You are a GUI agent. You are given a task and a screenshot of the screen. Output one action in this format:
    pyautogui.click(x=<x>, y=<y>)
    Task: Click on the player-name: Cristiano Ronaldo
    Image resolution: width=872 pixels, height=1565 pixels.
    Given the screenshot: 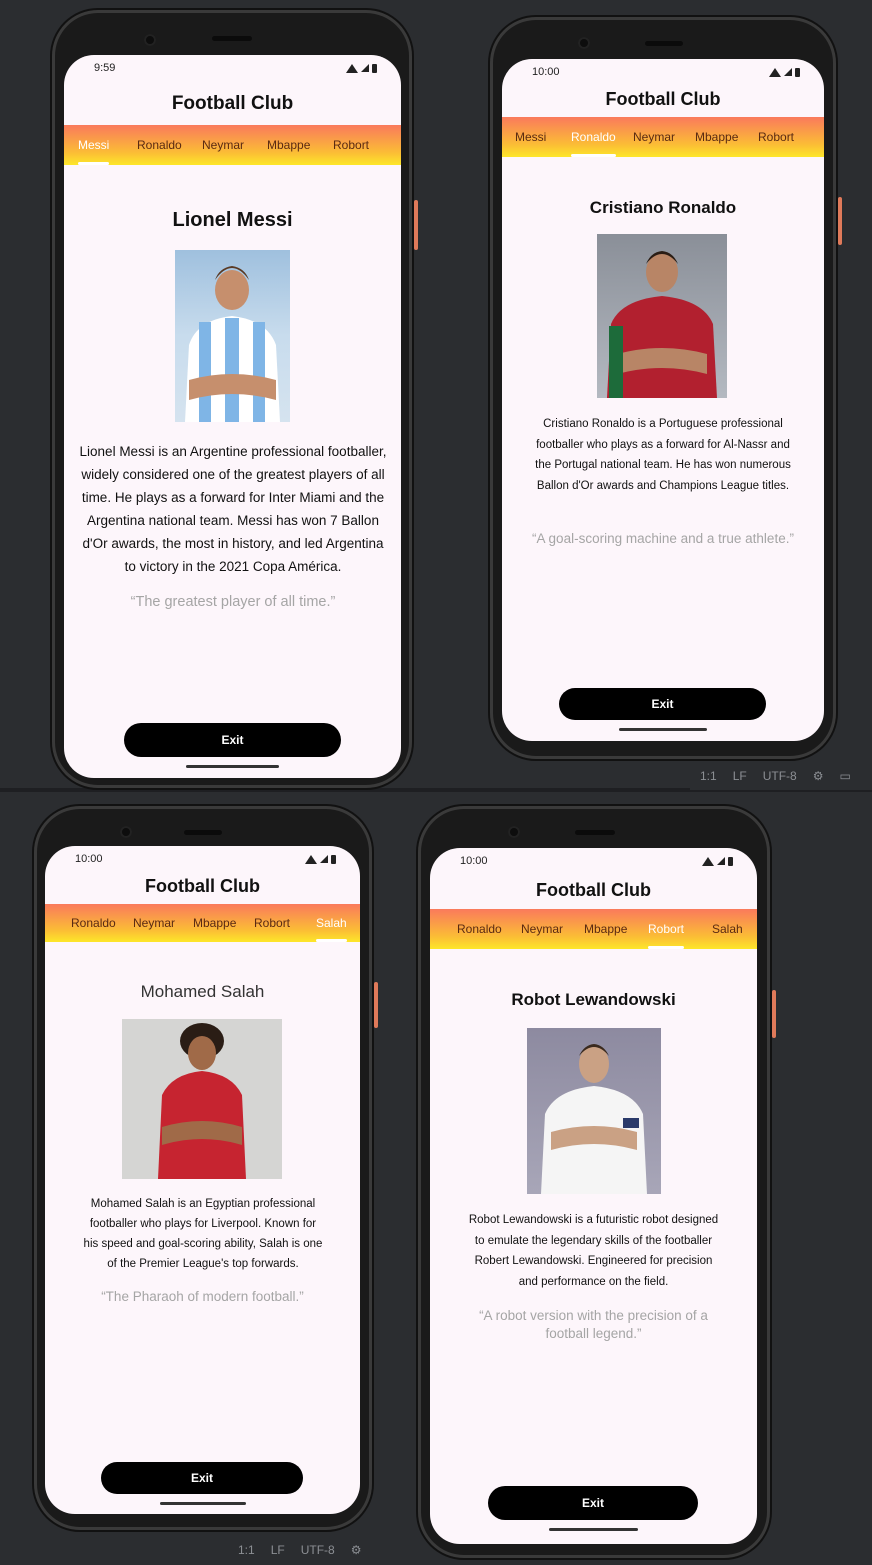 What is the action you would take?
    pyautogui.click(x=663, y=207)
    